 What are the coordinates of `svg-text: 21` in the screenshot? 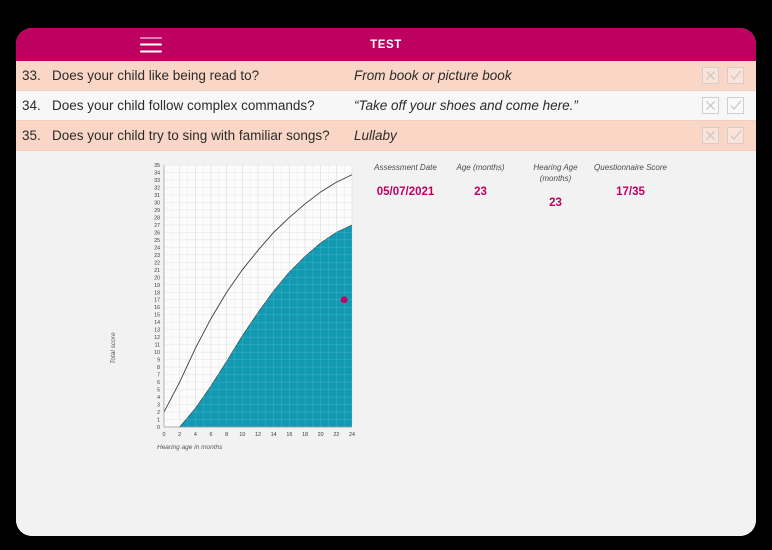 It's located at (157, 271).